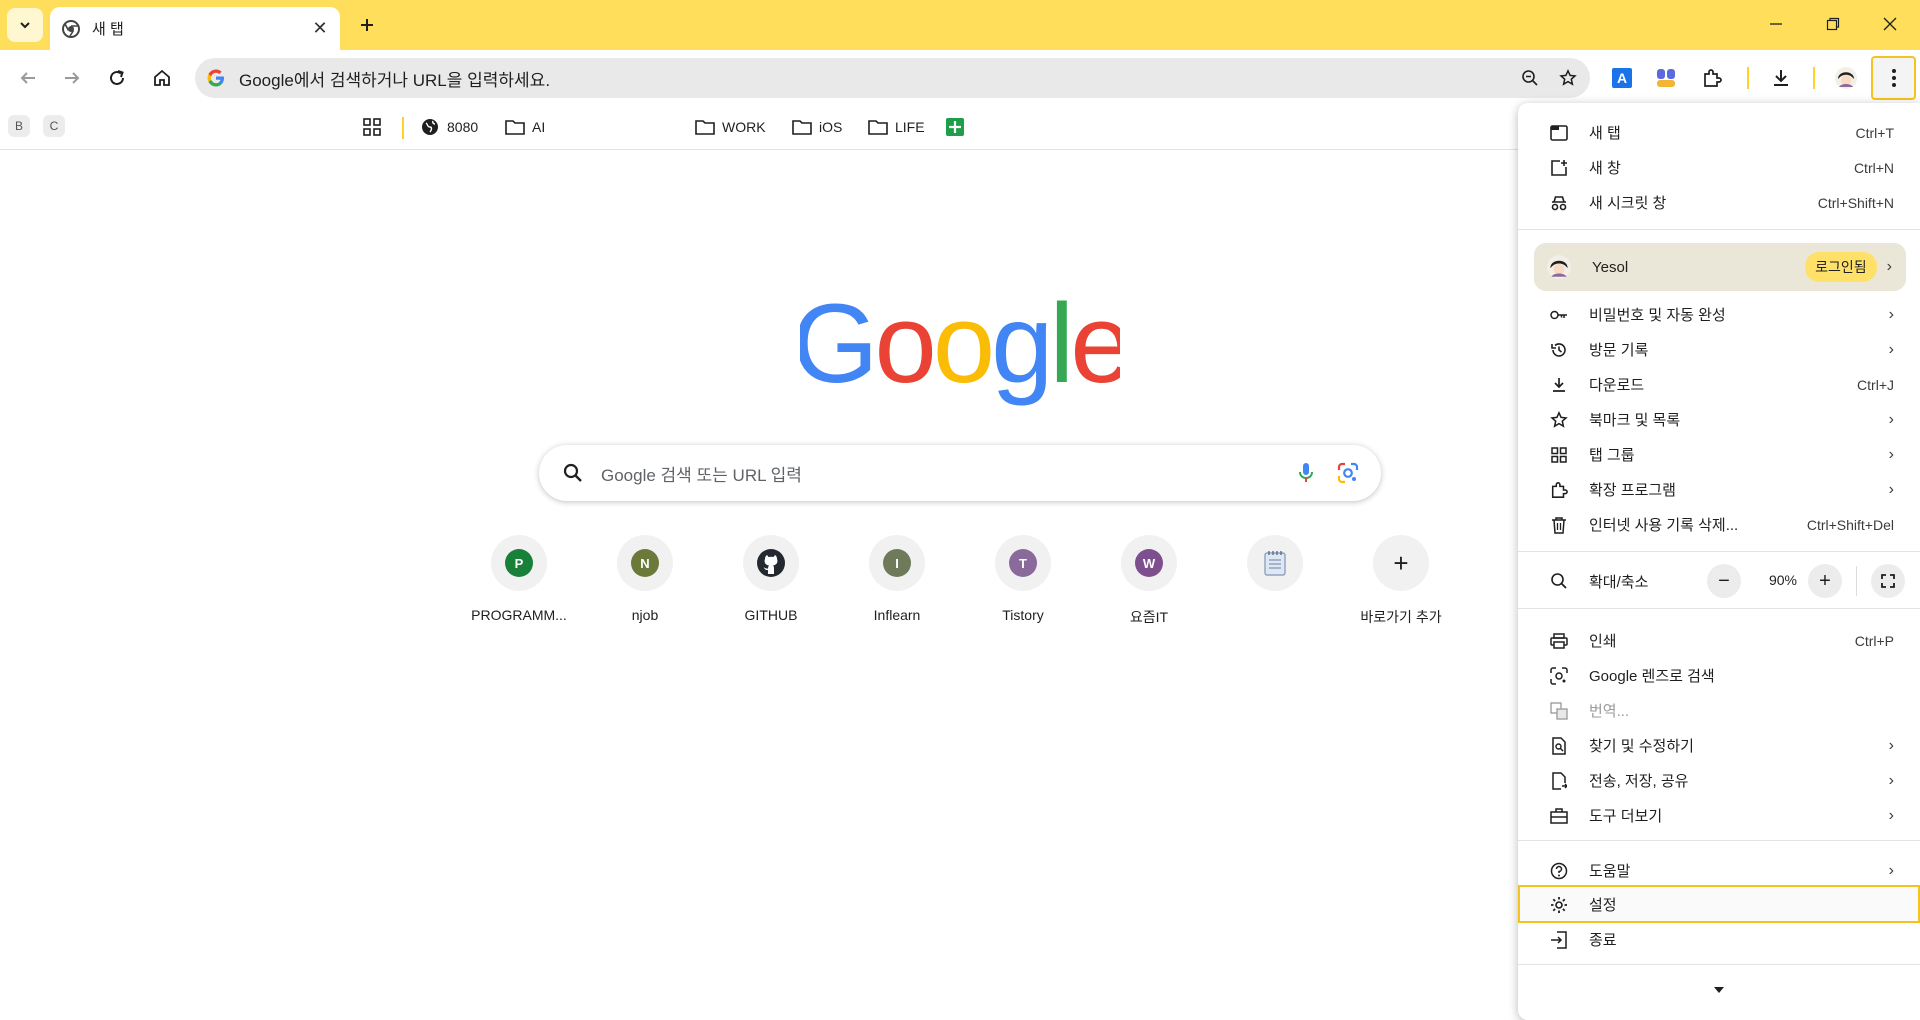 The image size is (1920, 1020). Describe the element at coordinates (1559, 419) in the screenshot. I see `star-icon` at that location.